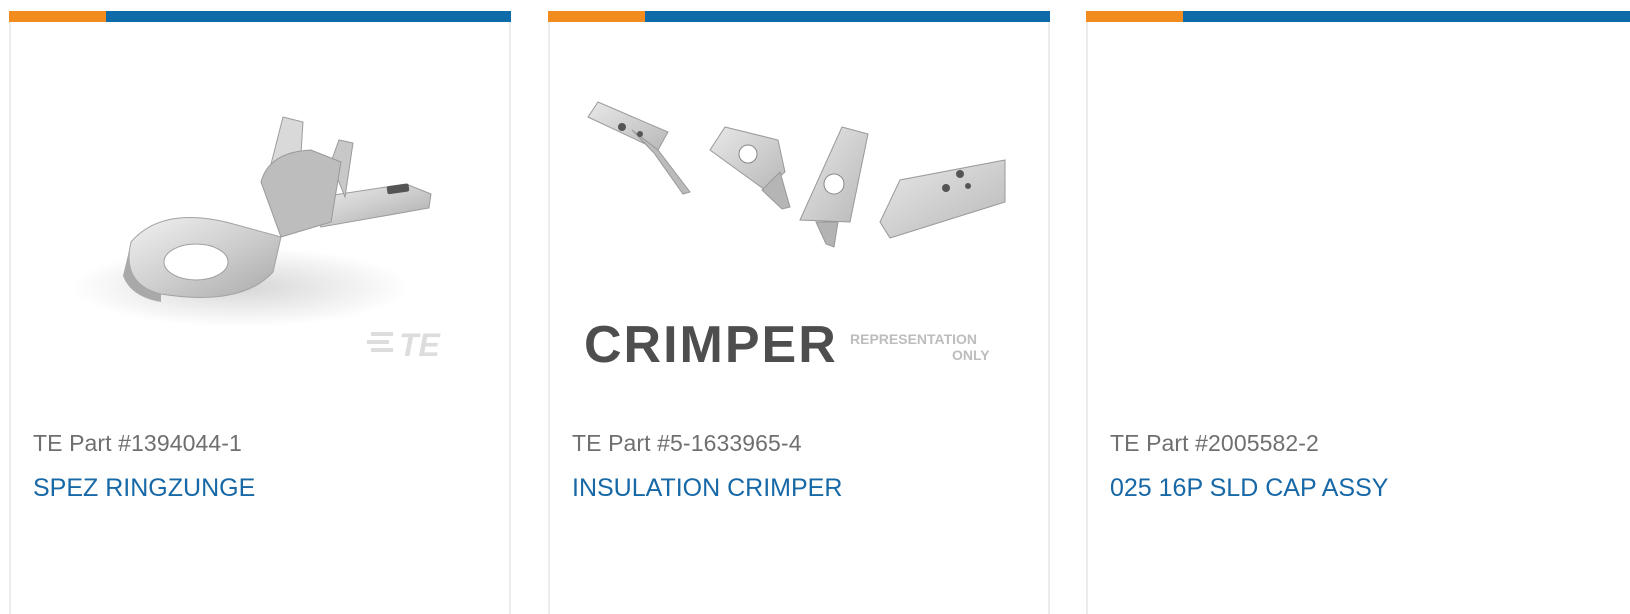 The image size is (1630, 614). I want to click on representation-label: REPRESENTATION, so click(913, 339).